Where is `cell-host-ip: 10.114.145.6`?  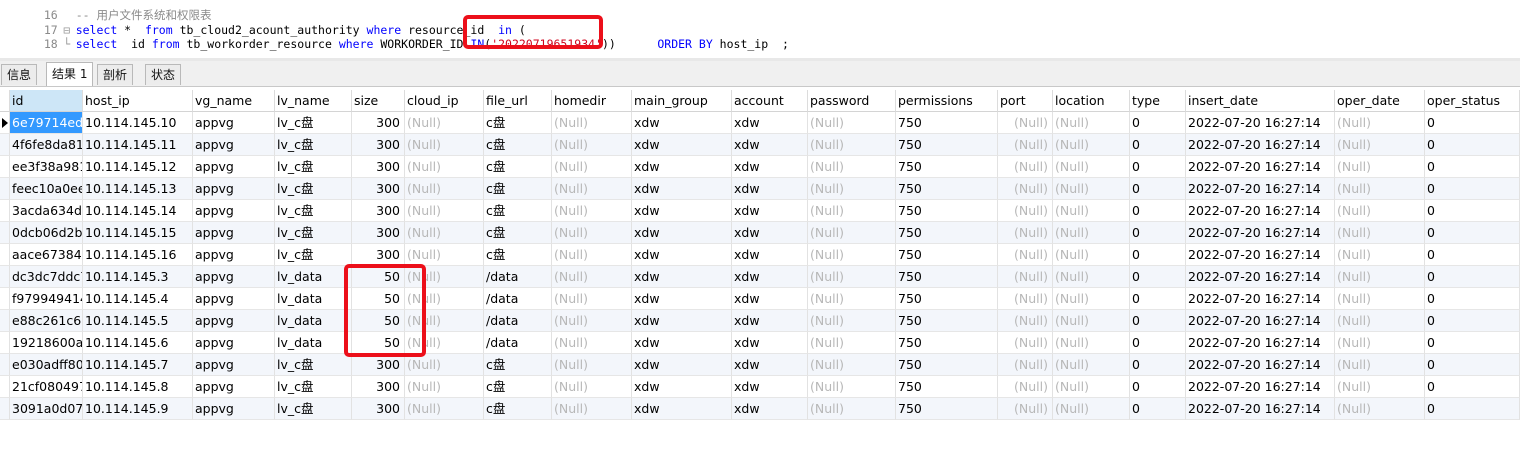 cell-host-ip: 10.114.145.6 is located at coordinates (138, 343).